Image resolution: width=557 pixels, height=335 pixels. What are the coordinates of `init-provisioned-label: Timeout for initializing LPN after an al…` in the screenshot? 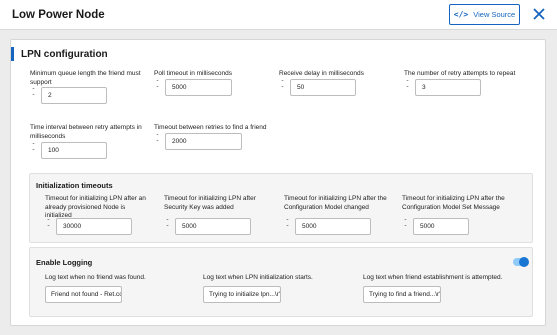 It's located at (95, 207).